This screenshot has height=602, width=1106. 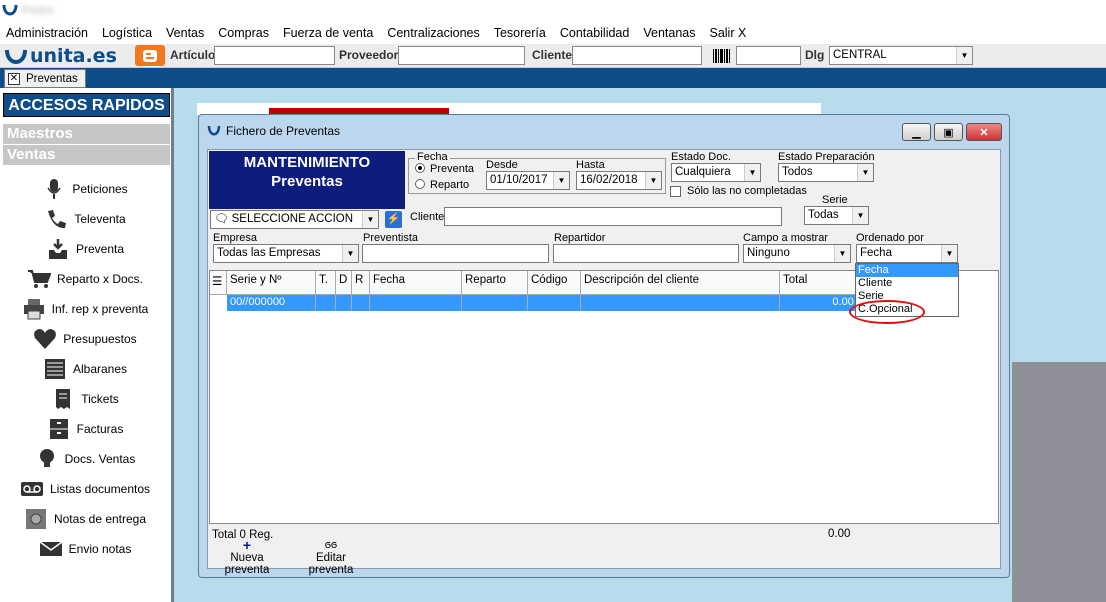 I want to click on plus-icon: +, so click(x=247, y=545).